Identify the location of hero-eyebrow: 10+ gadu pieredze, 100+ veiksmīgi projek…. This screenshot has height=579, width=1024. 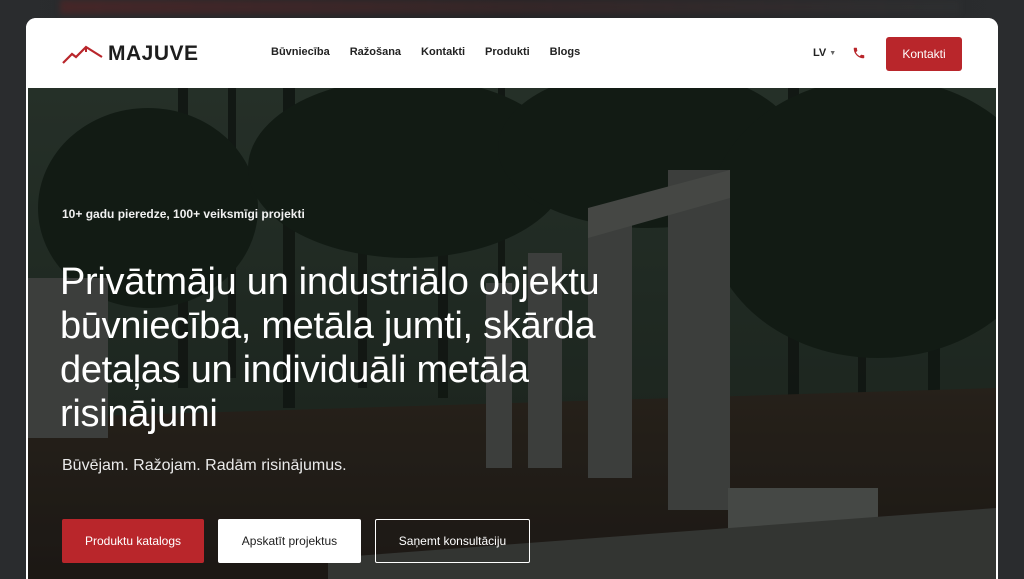
(183, 214).